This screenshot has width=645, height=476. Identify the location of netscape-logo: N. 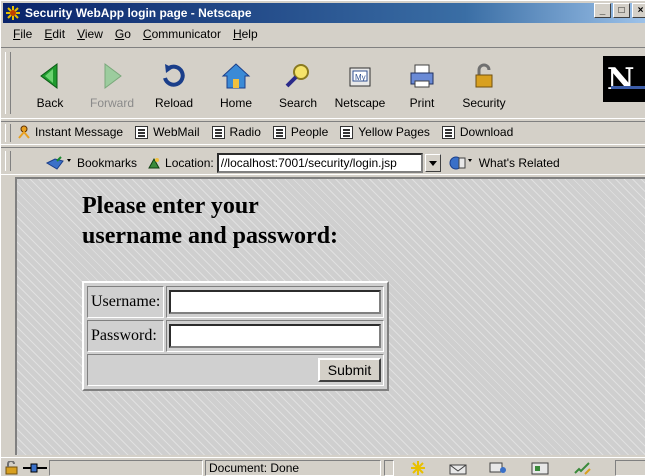
(624, 79).